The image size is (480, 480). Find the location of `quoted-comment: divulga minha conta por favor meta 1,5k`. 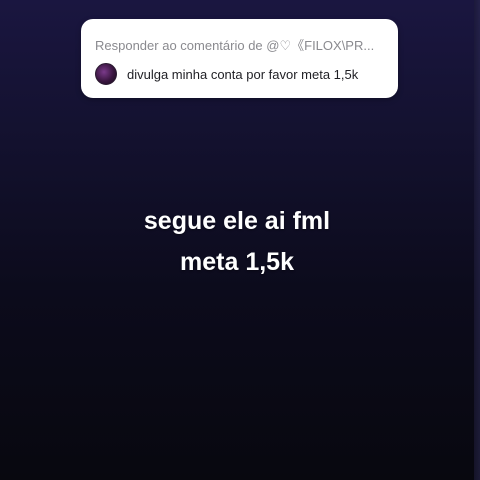

quoted-comment: divulga minha conta por favor meta 1,5k is located at coordinates (226, 74).